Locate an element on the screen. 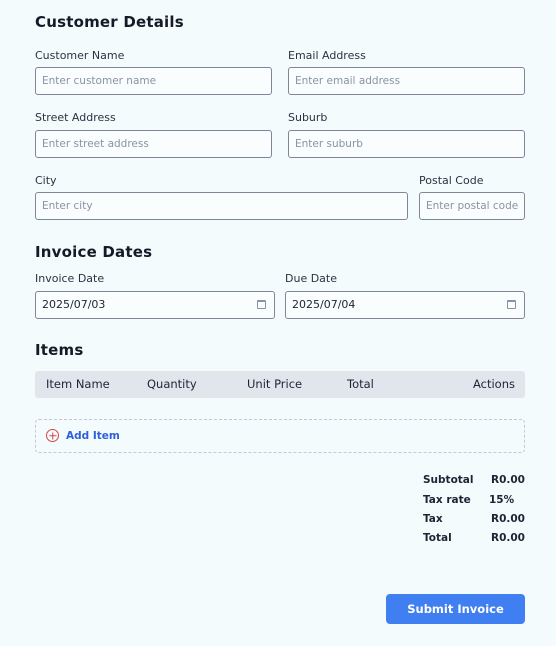 Image resolution: width=556 pixels, height=646 pixels. tax-rate-value: 15% is located at coordinates (502, 500).